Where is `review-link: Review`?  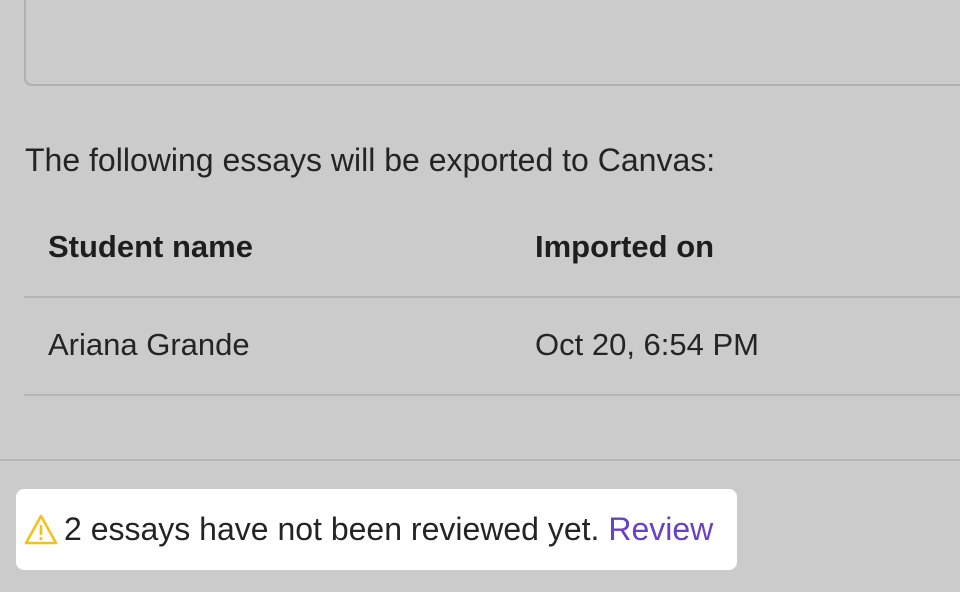 review-link: Review is located at coordinates (660, 529).